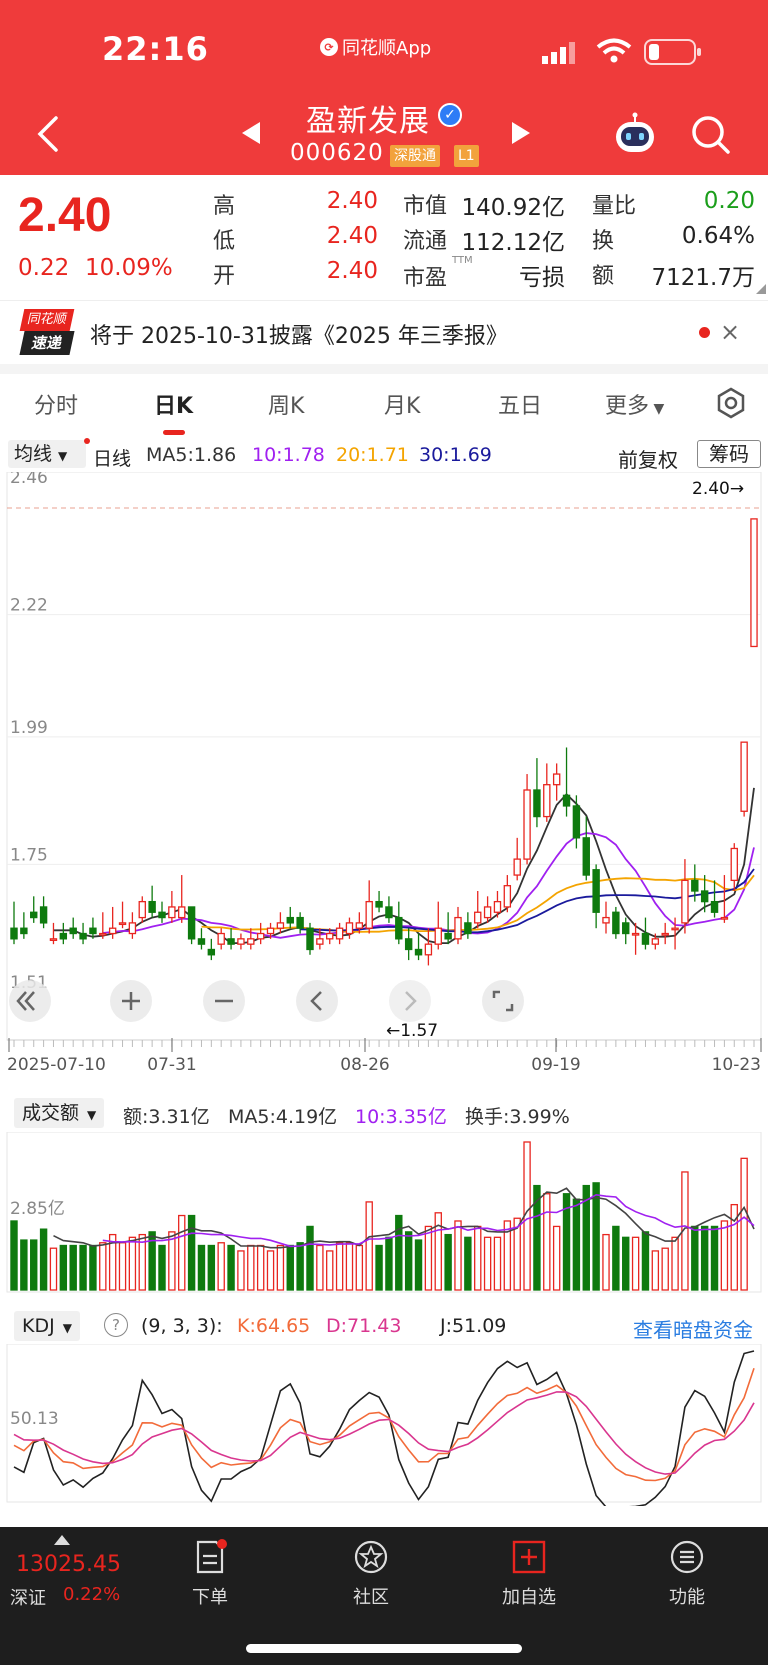 The width and height of the screenshot is (768, 1665). What do you see at coordinates (503, 1001) in the screenshot?
I see `fullscreen-button` at bounding box center [503, 1001].